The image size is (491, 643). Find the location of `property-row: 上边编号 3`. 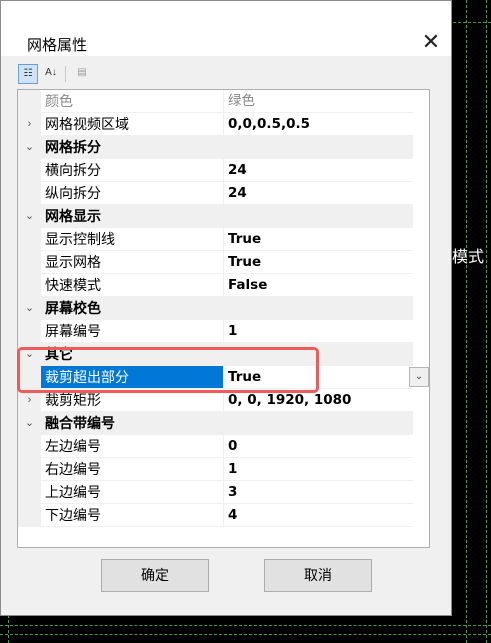

property-row: 上边编号 3 is located at coordinates (215, 492).